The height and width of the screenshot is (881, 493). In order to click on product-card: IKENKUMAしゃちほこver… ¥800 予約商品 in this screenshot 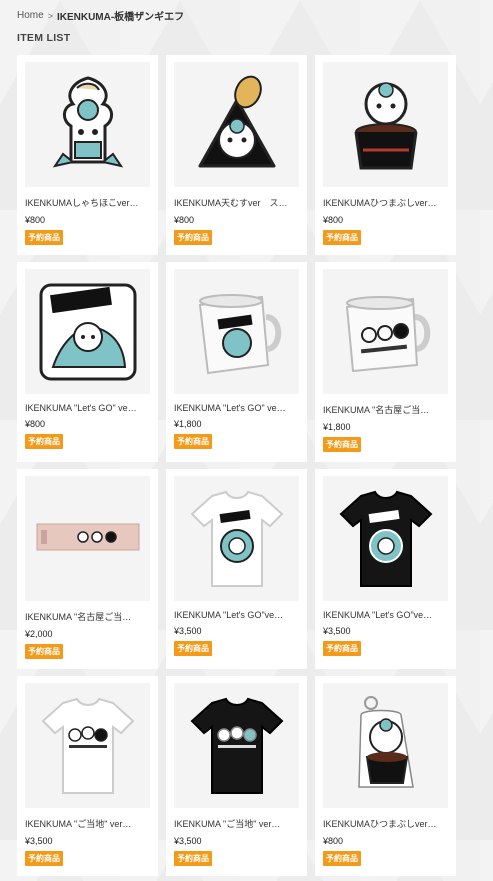, I will do `click(87, 155)`.